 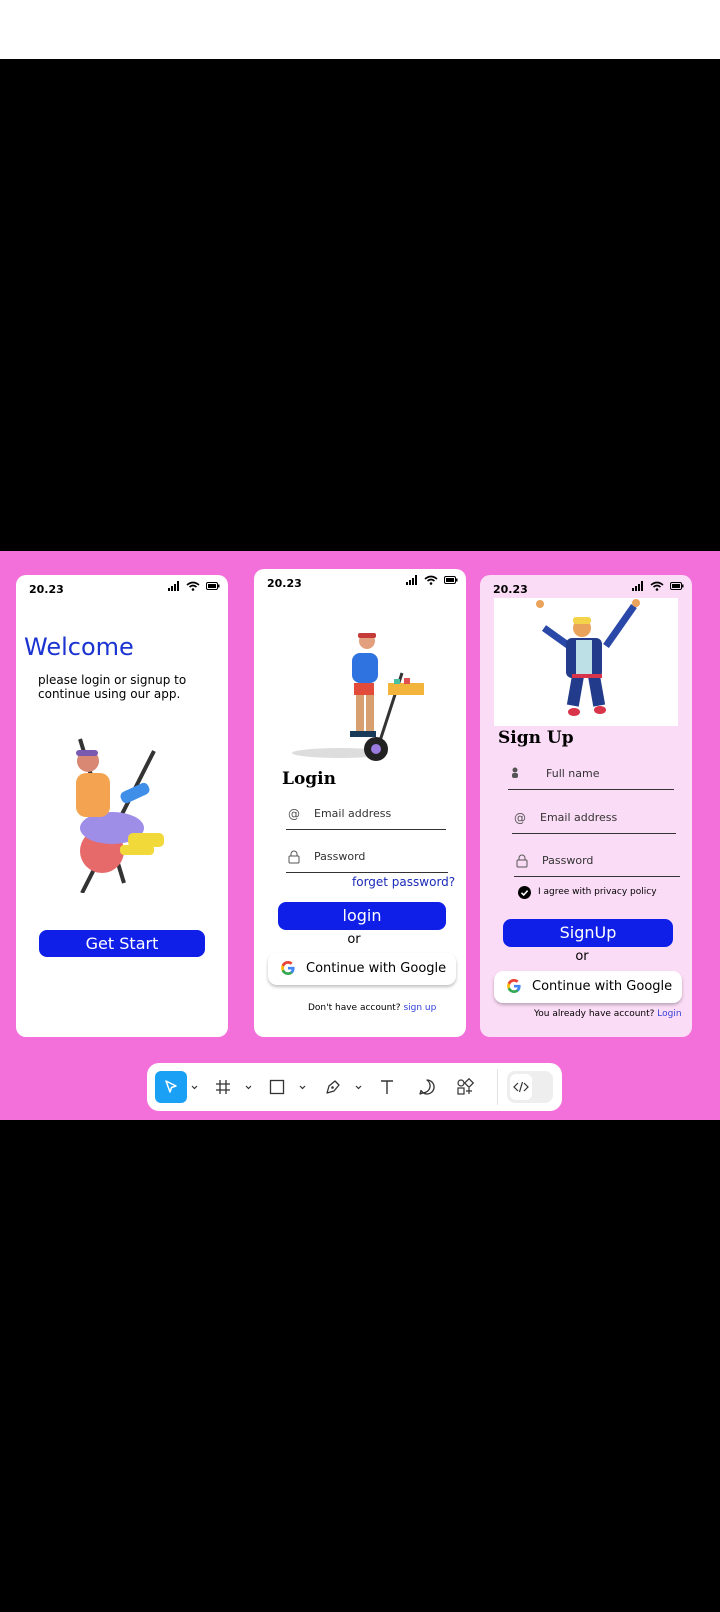 What do you see at coordinates (573, 773) in the screenshot?
I see `full-name-placeholder: Full name` at bounding box center [573, 773].